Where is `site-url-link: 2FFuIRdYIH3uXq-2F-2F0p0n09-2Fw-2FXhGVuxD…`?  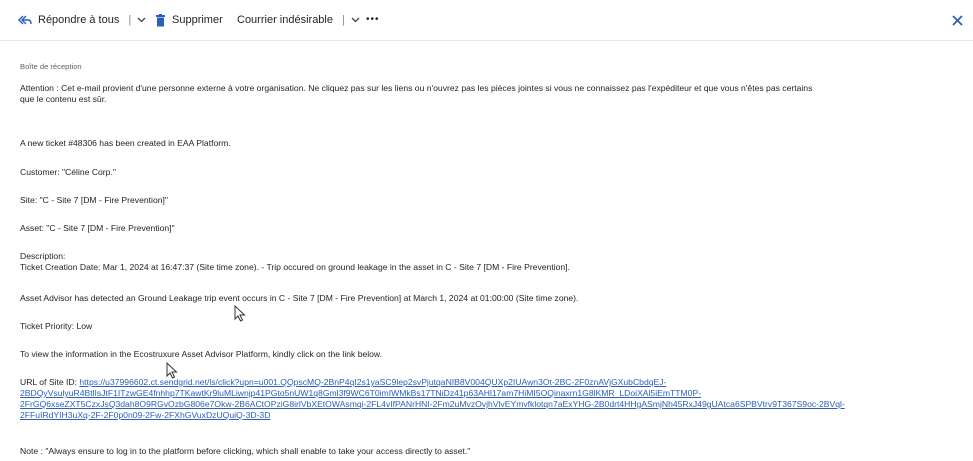
site-url-link: 2FFuIRdYIH3uXq-2F-2F0p0n09-2Fw-2FXhGVuxD… is located at coordinates (145, 415).